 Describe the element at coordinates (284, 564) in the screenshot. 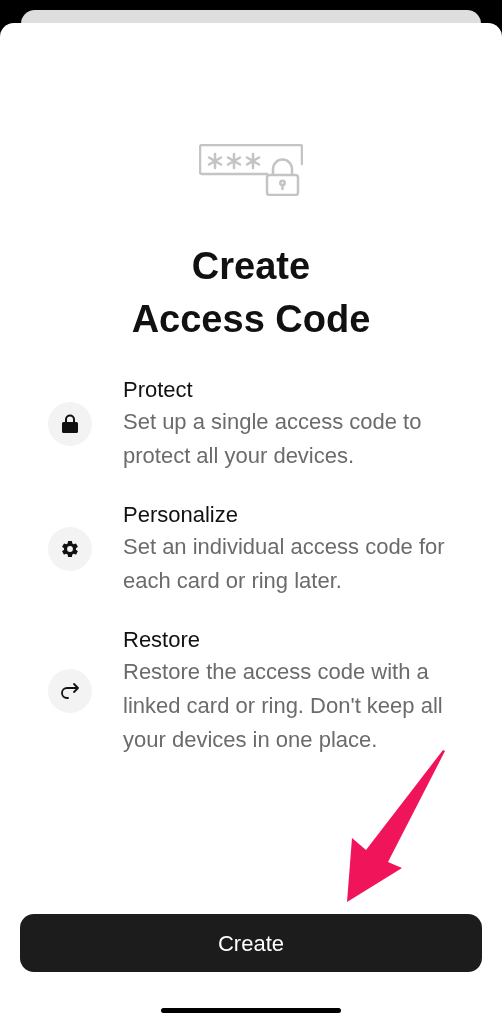

I see `feature-description: Set an individual access code for each card or ring later.` at that location.